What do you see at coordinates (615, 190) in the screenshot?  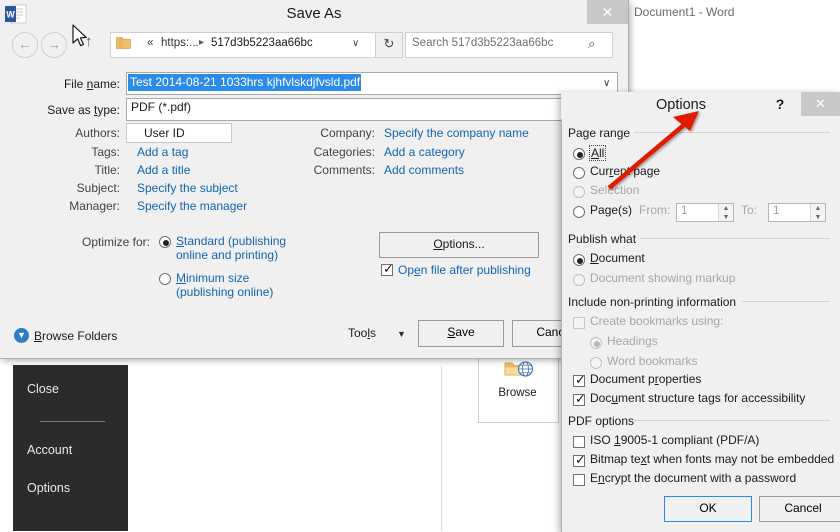 I see `page-range-selection-label: Selection` at bounding box center [615, 190].